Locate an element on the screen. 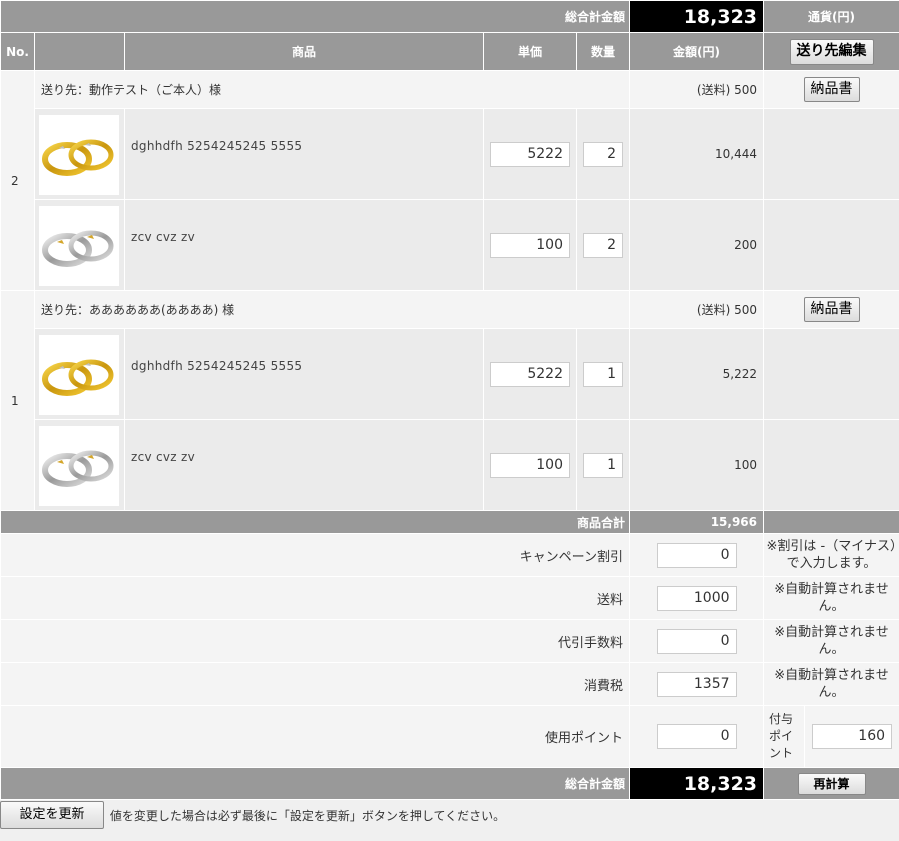 The height and width of the screenshot is (841, 899). grant-points-input: 160 is located at coordinates (852, 736).